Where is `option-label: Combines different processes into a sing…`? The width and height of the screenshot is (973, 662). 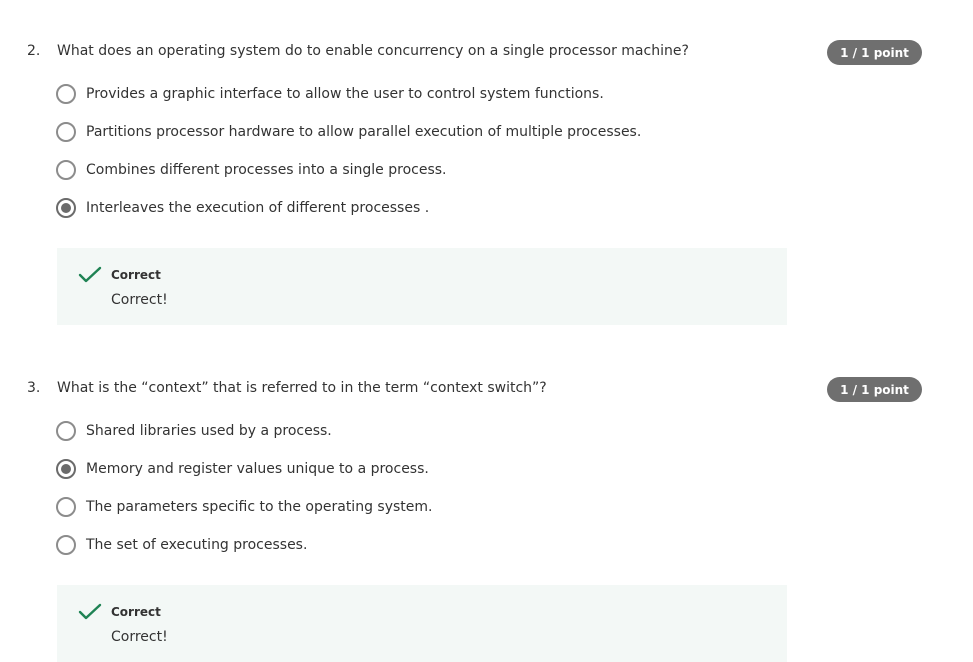
option-label: Combines different processes into a sing… is located at coordinates (266, 170).